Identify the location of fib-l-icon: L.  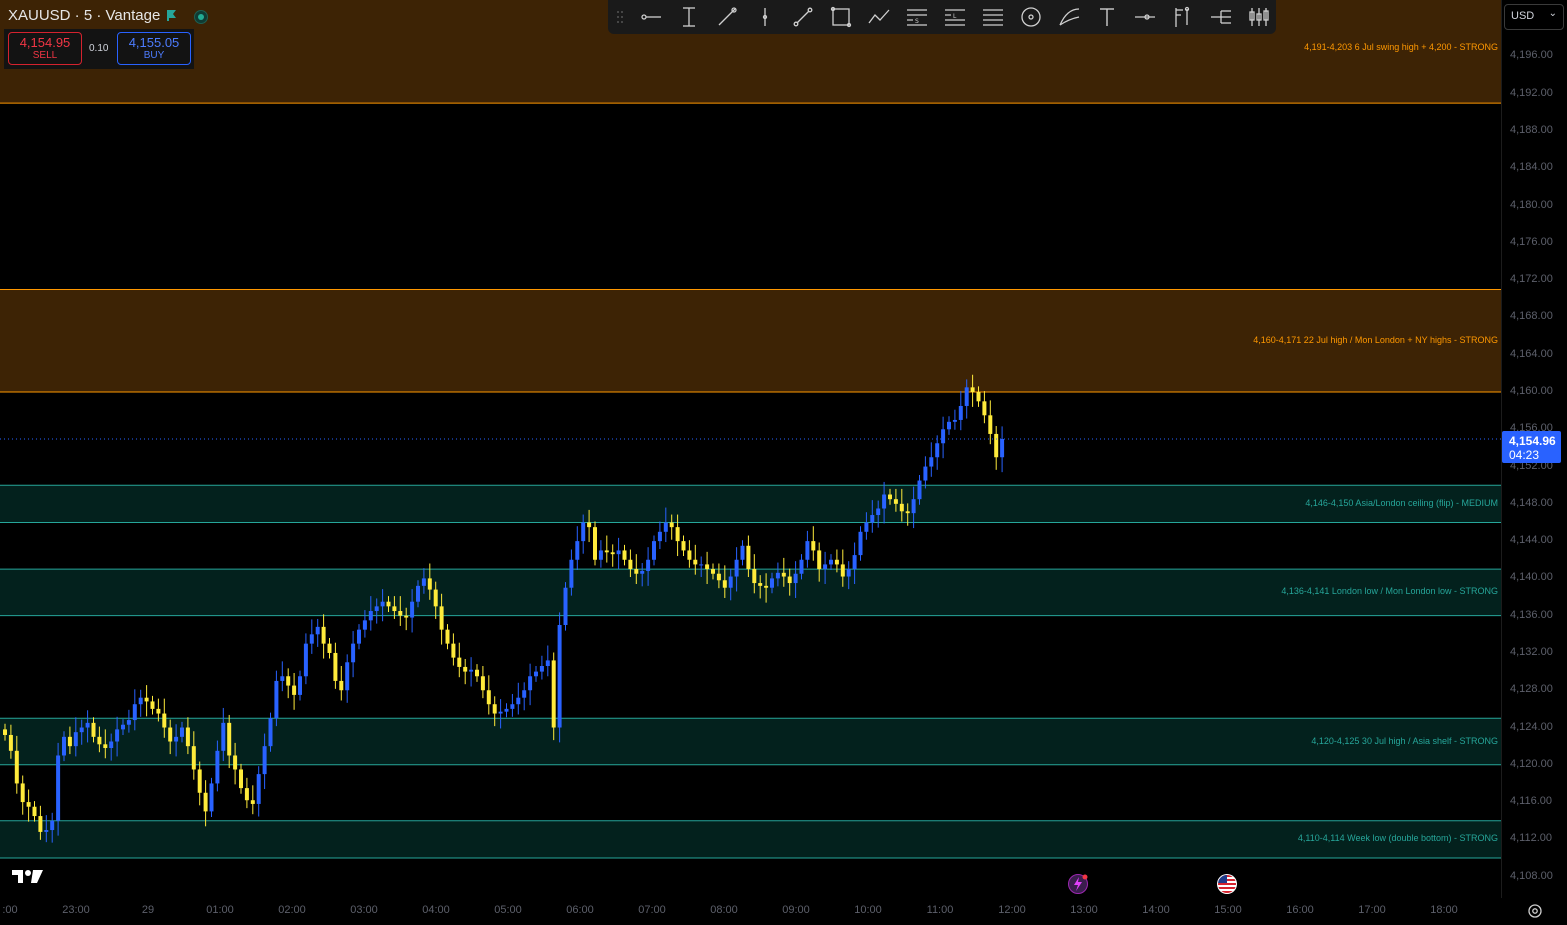
(955, 17).